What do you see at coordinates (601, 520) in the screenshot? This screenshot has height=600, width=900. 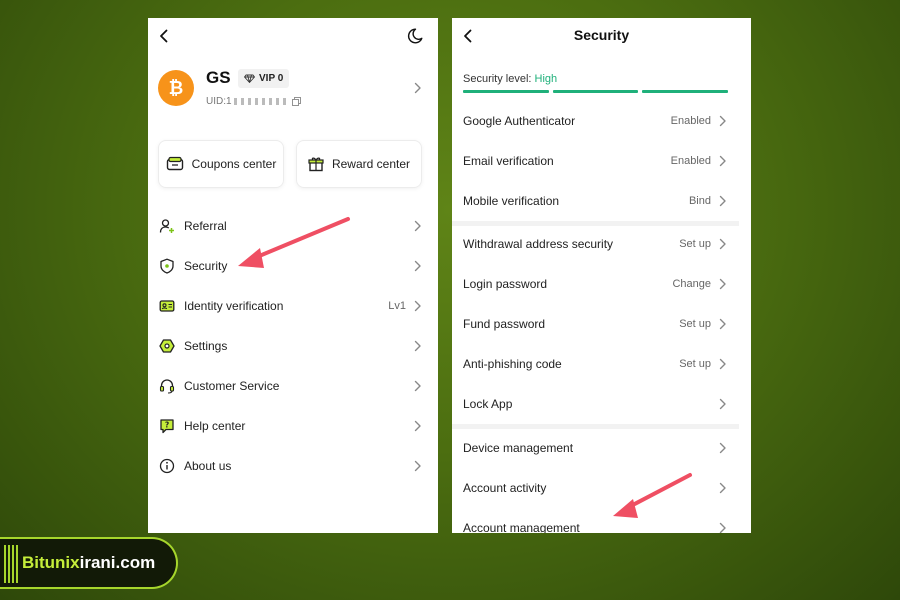 I see `setting-row-account-management: Account management` at bounding box center [601, 520].